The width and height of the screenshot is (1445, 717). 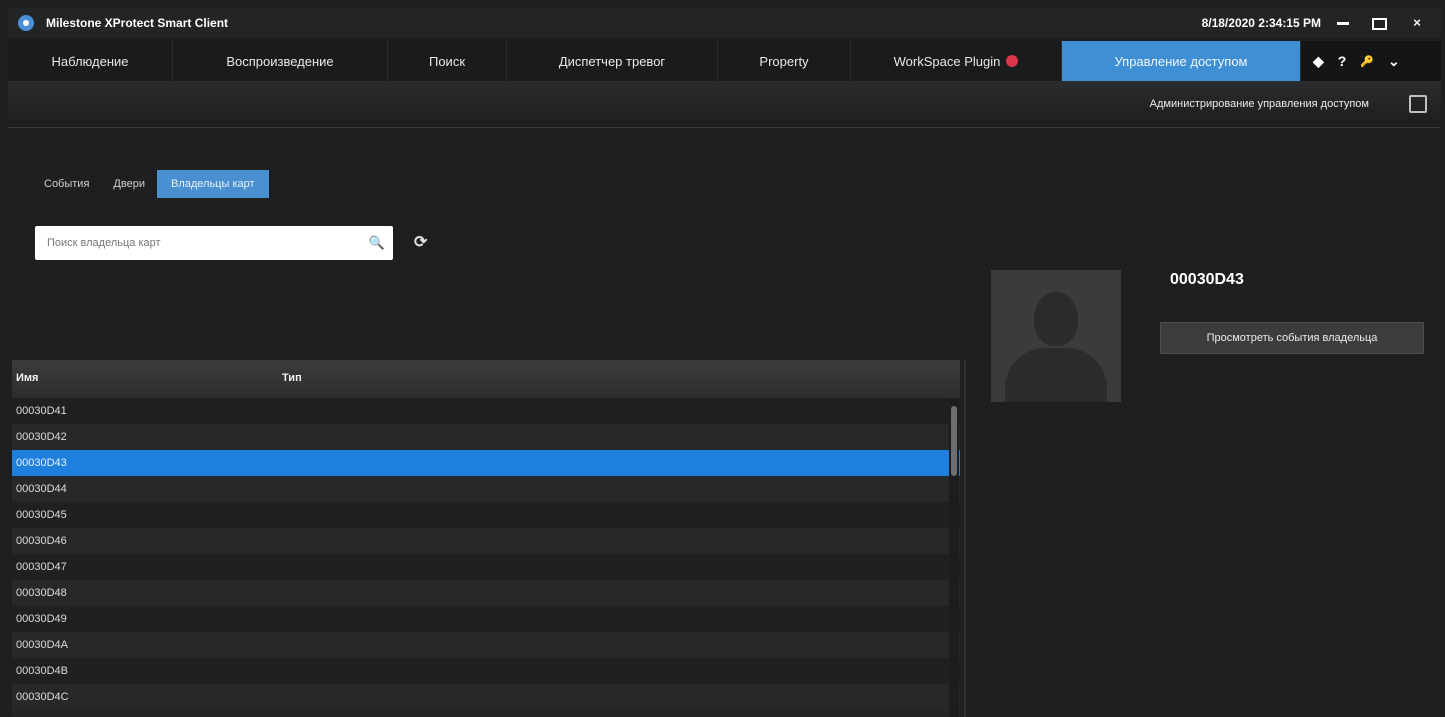 I want to click on cardholder-photo, so click(x=1056, y=336).